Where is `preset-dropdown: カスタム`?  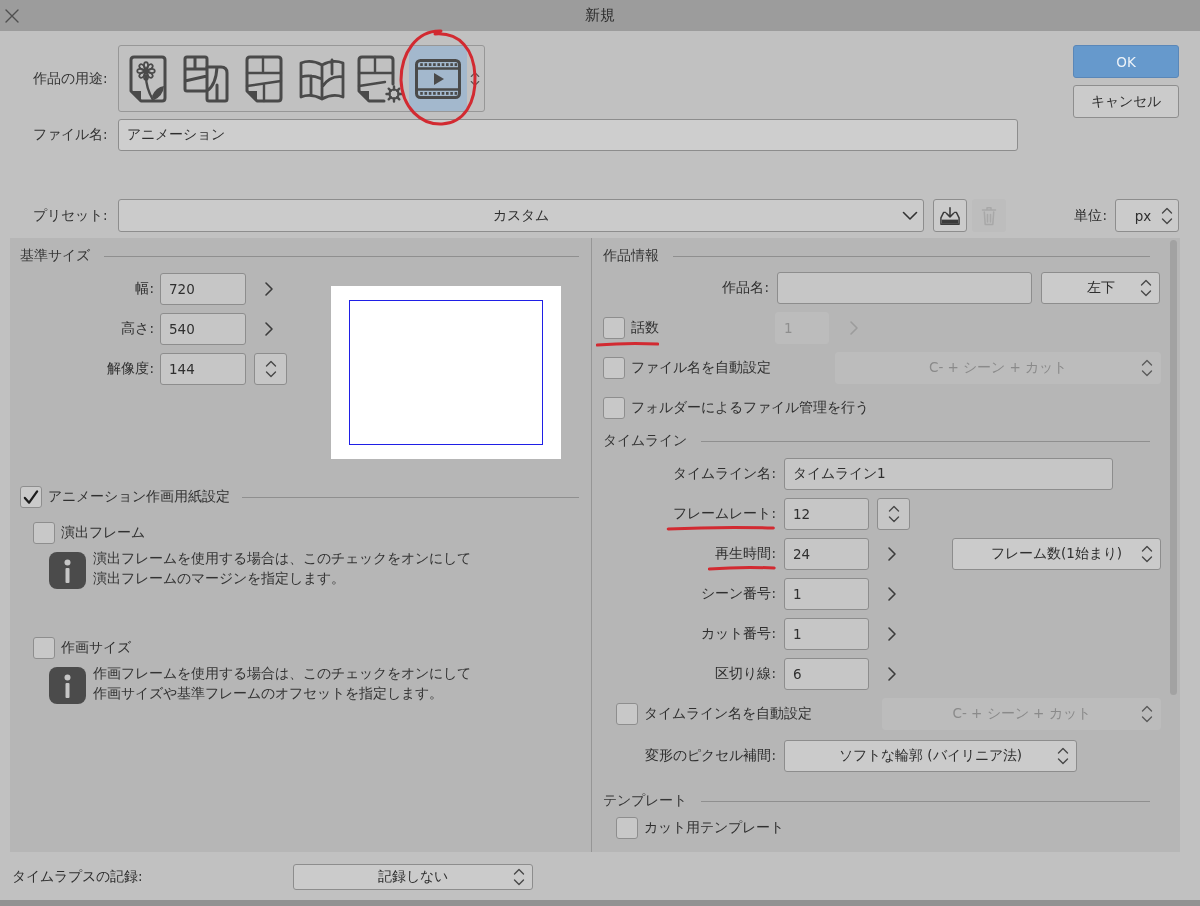
preset-dropdown: カスタム is located at coordinates (521, 215).